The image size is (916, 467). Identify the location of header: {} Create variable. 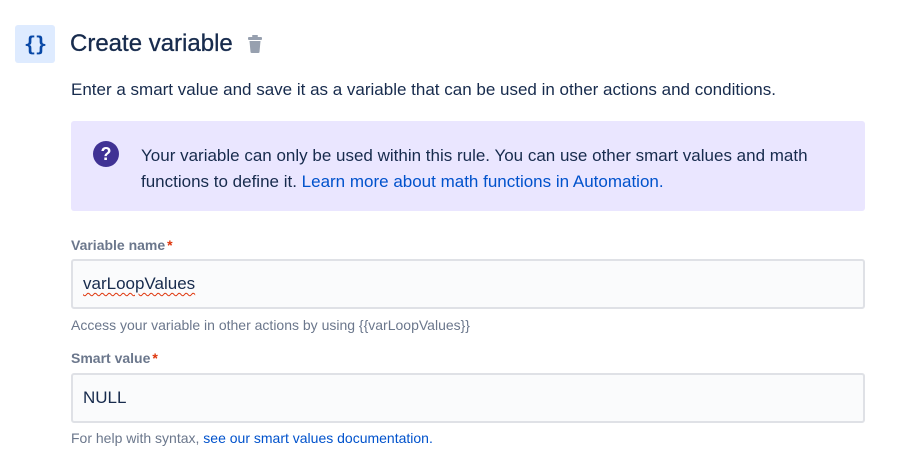
(139, 44).